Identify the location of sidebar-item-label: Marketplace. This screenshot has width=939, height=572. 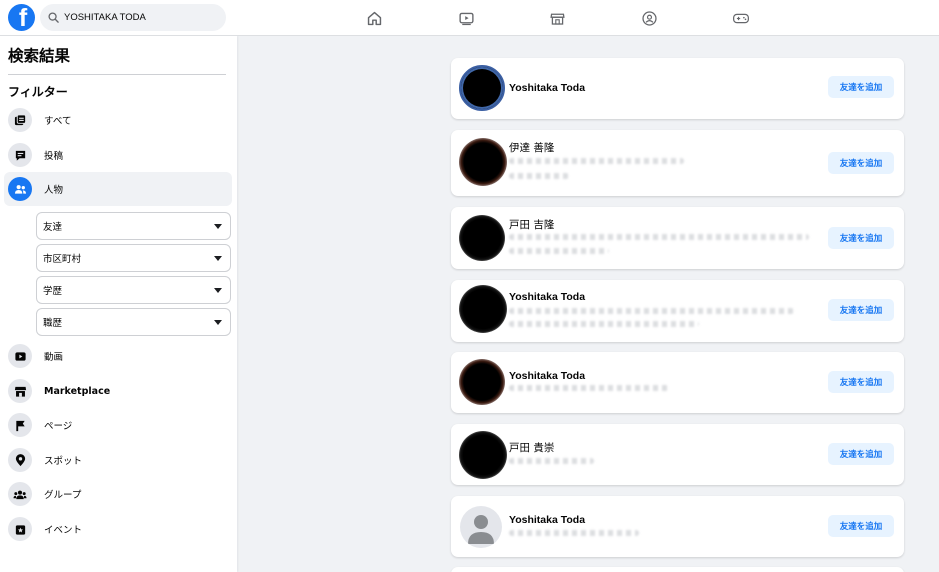
(77, 391).